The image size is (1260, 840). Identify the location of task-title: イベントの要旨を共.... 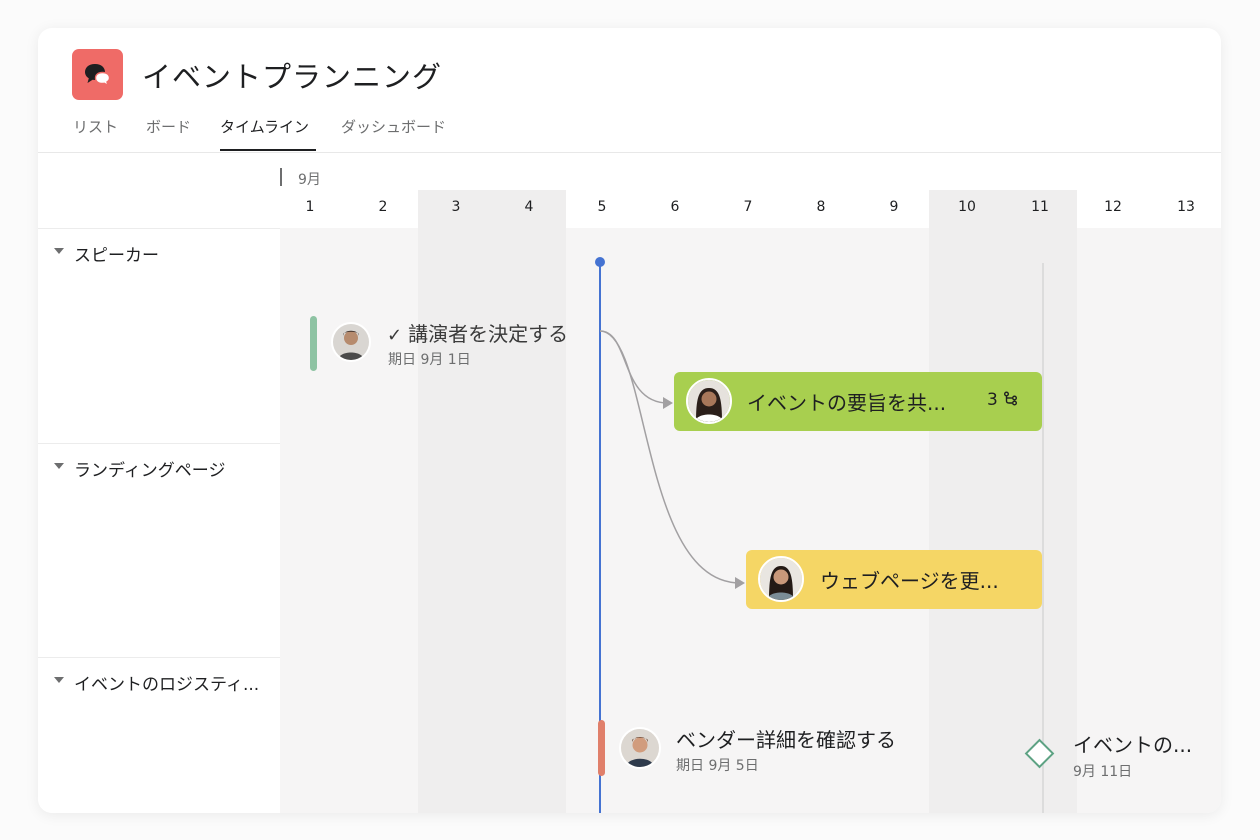
(847, 403).